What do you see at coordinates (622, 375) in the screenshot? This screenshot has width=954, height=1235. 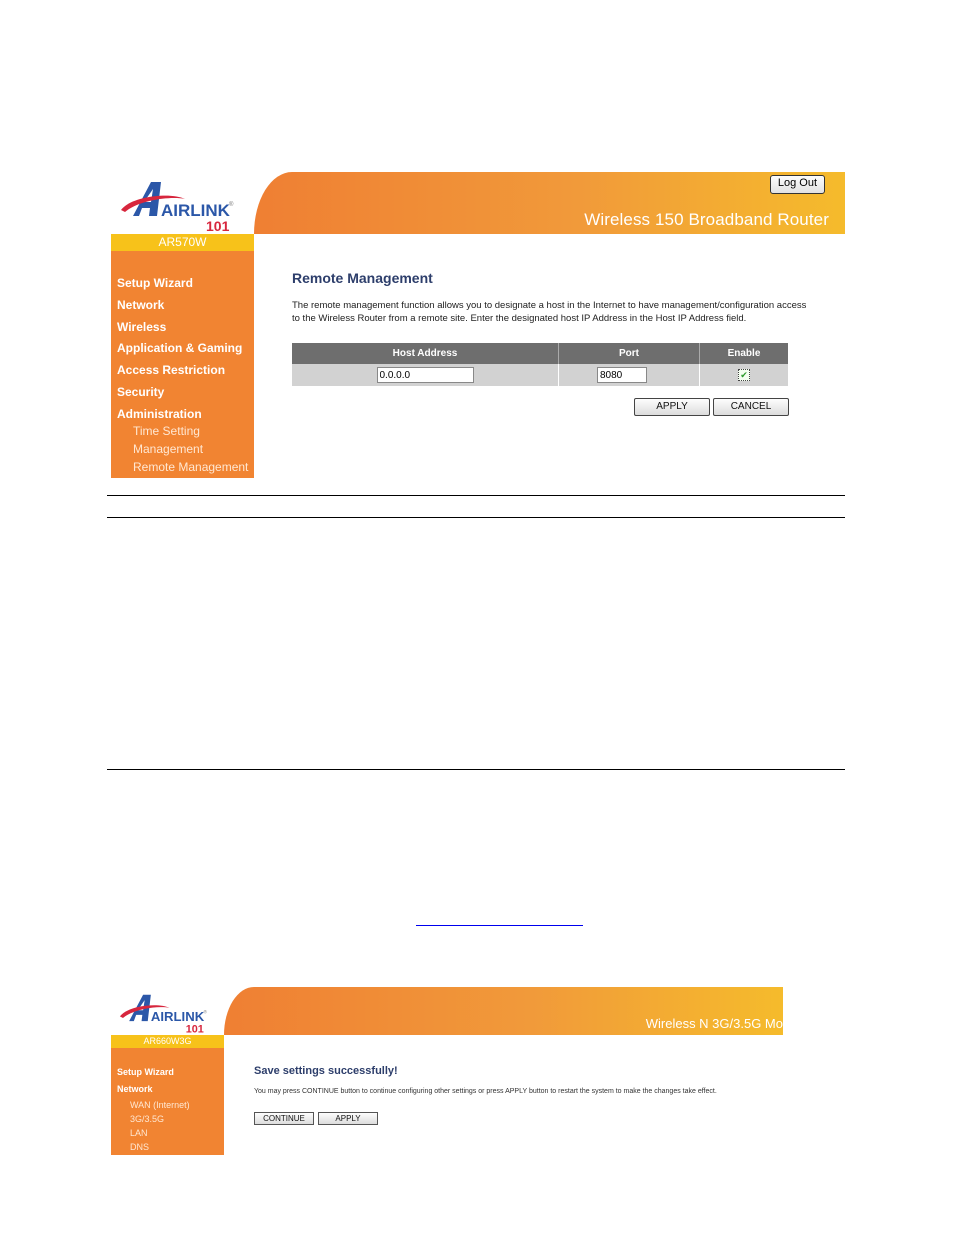 I see `port-input` at bounding box center [622, 375].